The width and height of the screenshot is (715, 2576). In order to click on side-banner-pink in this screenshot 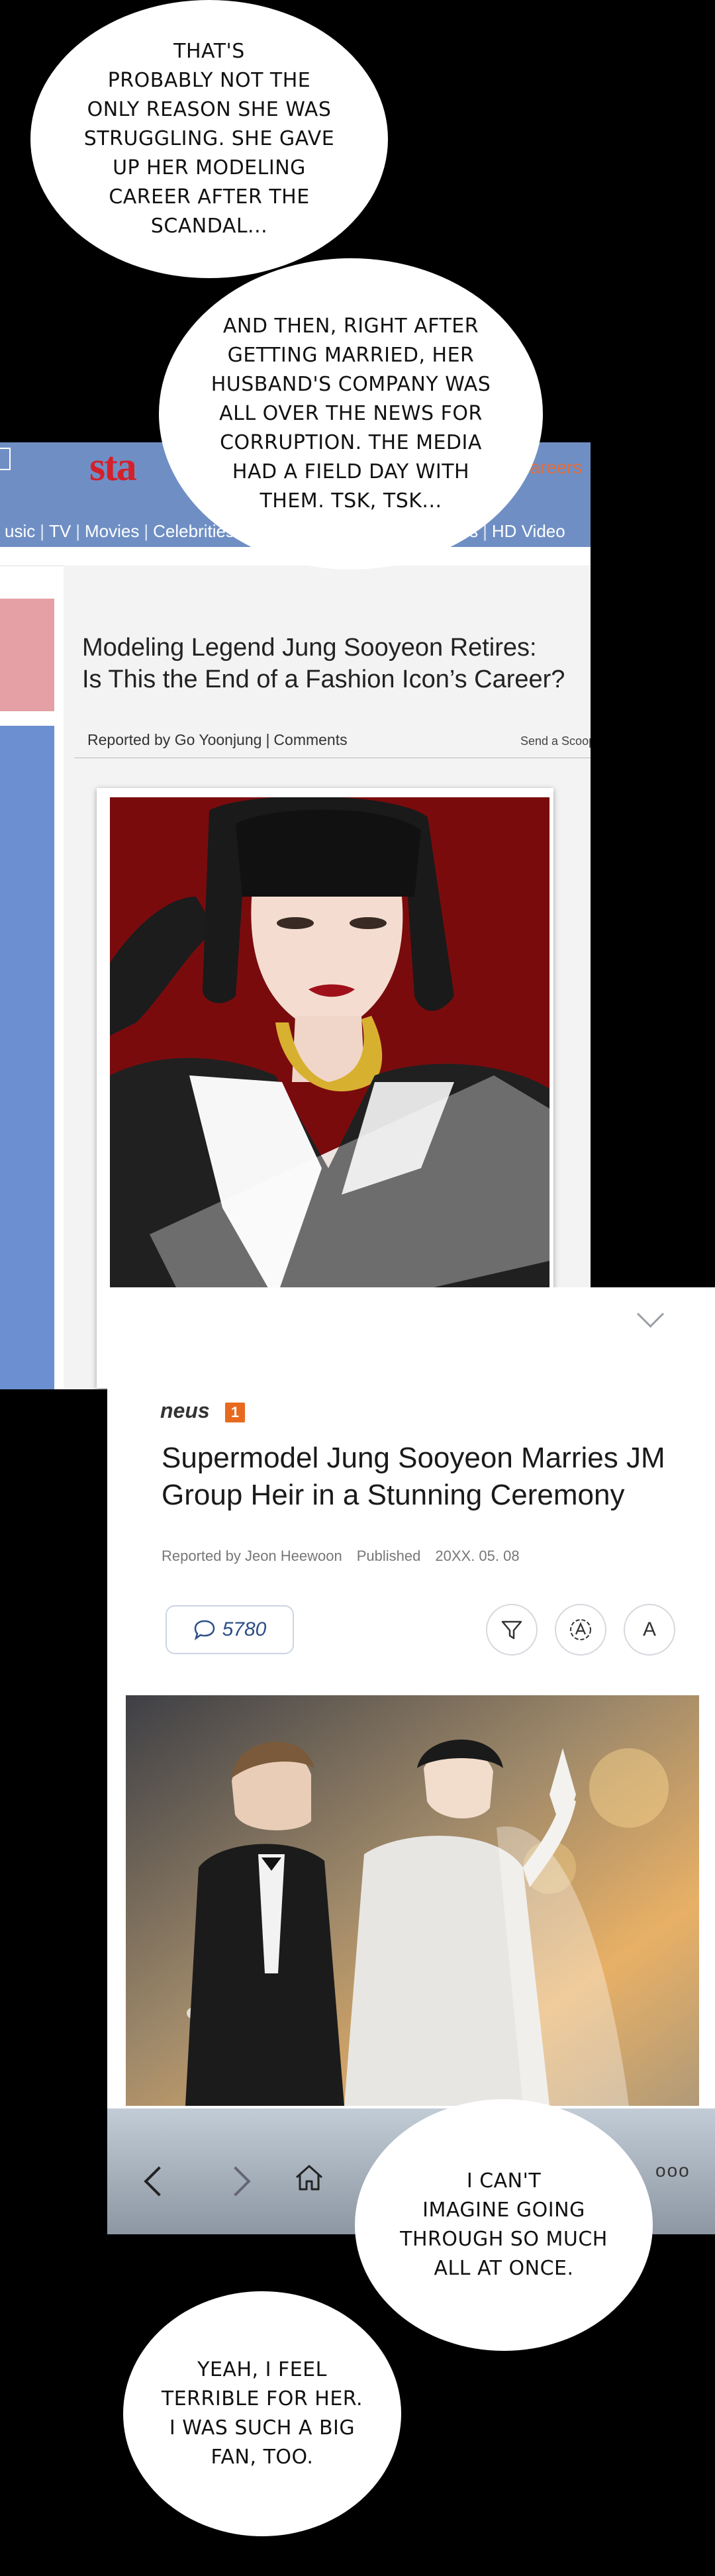, I will do `click(27, 655)`.